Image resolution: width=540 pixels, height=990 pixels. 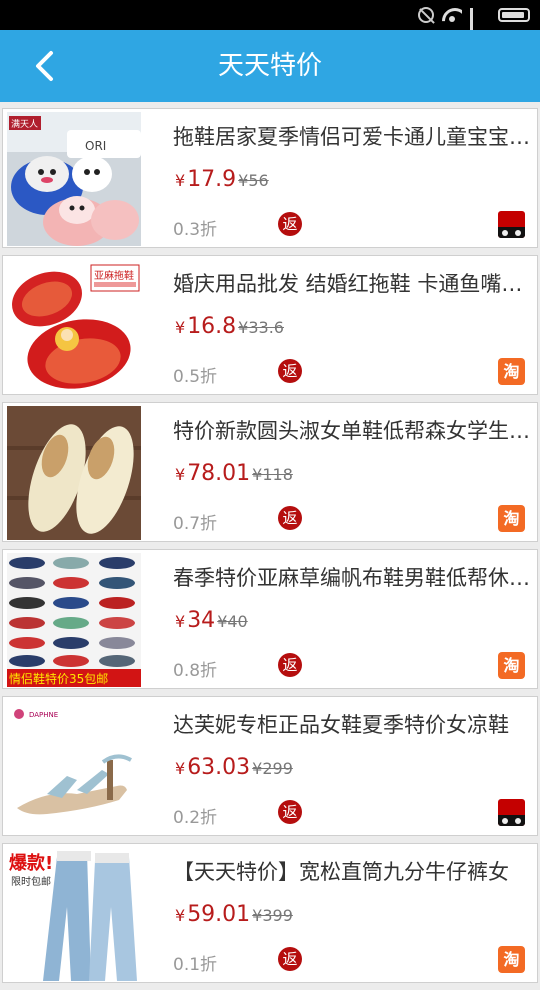 I want to click on original-price: ¥40, so click(x=232, y=621).